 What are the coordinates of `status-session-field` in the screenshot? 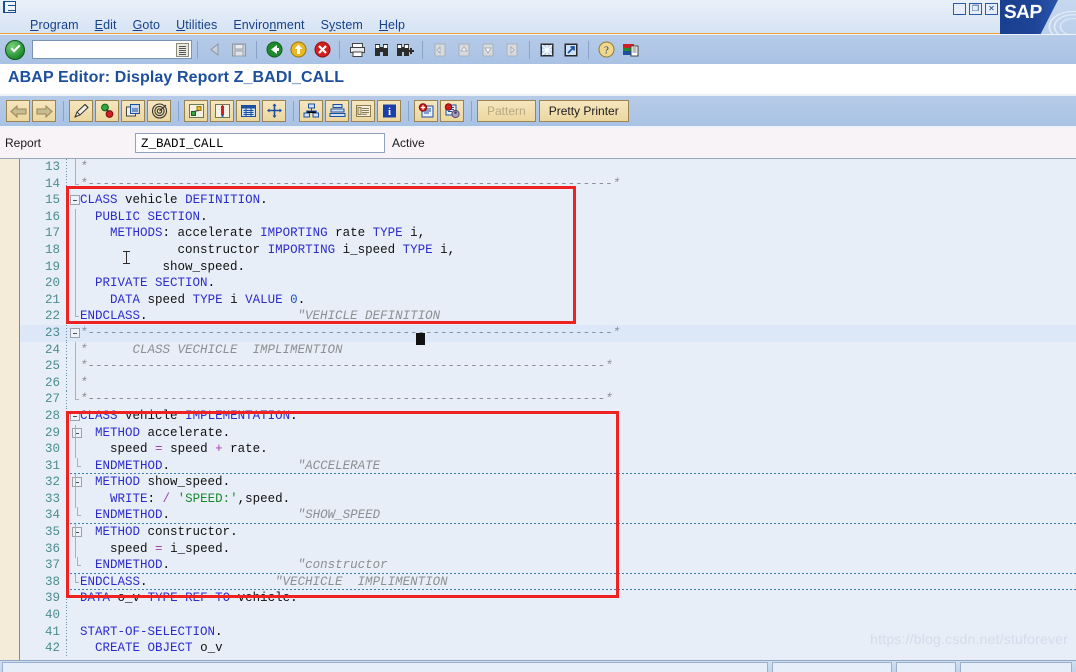 It's located at (1016, 667).